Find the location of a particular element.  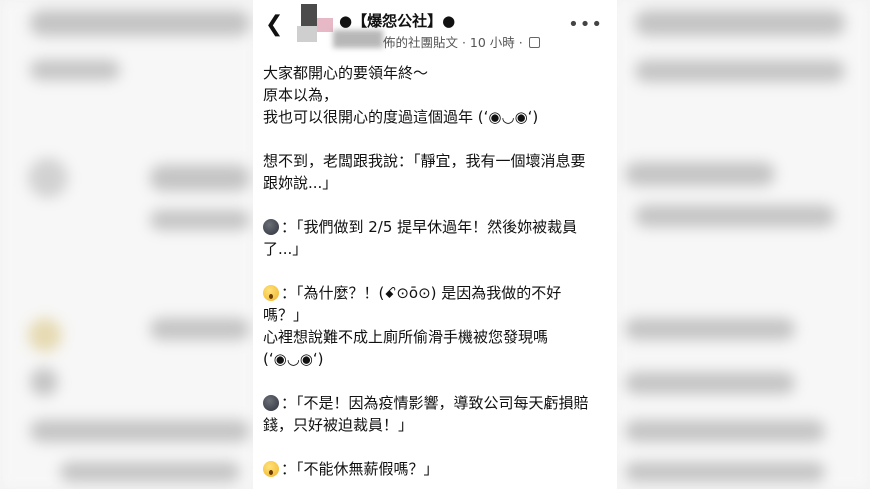

post-meta-text: 佈的社團貼文 · 10 小時 · is located at coordinates (455, 42).